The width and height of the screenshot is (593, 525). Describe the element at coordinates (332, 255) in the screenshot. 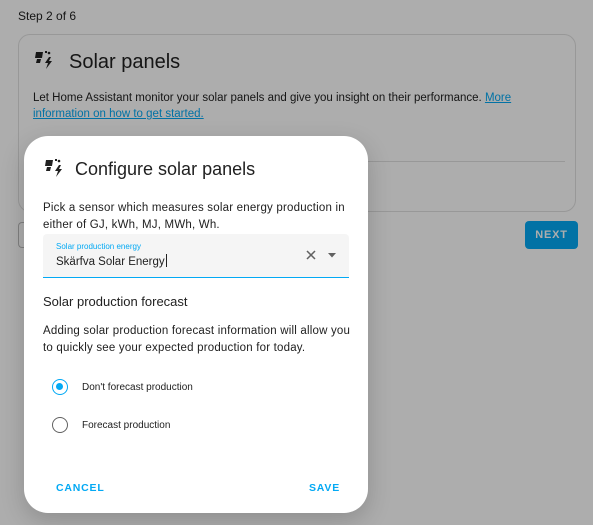

I see `menu-down-icon` at that location.